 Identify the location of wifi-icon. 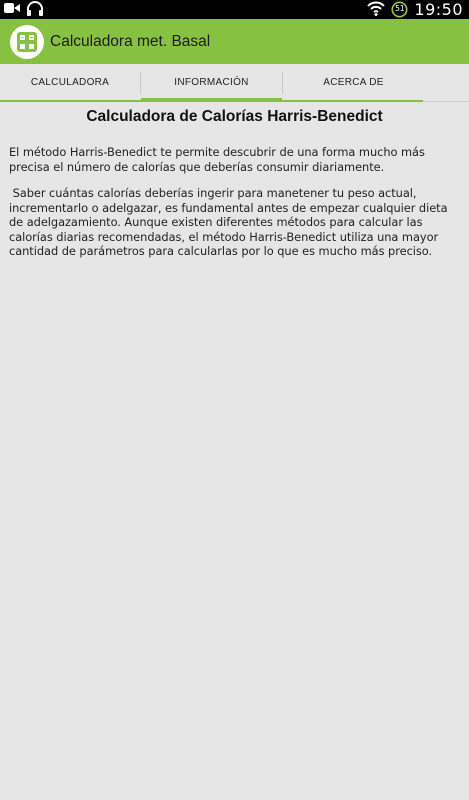
(376, 10).